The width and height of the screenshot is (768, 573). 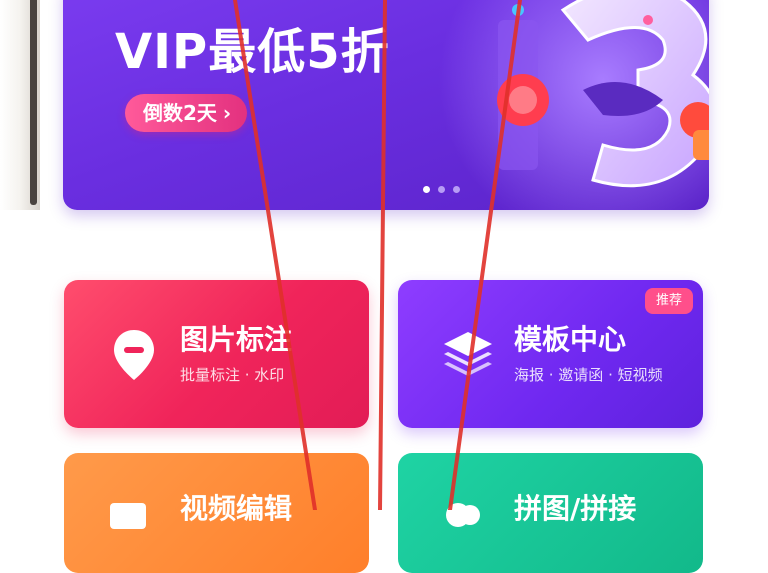 I want to click on video-edit-card: 视频编辑, so click(x=216, y=513).